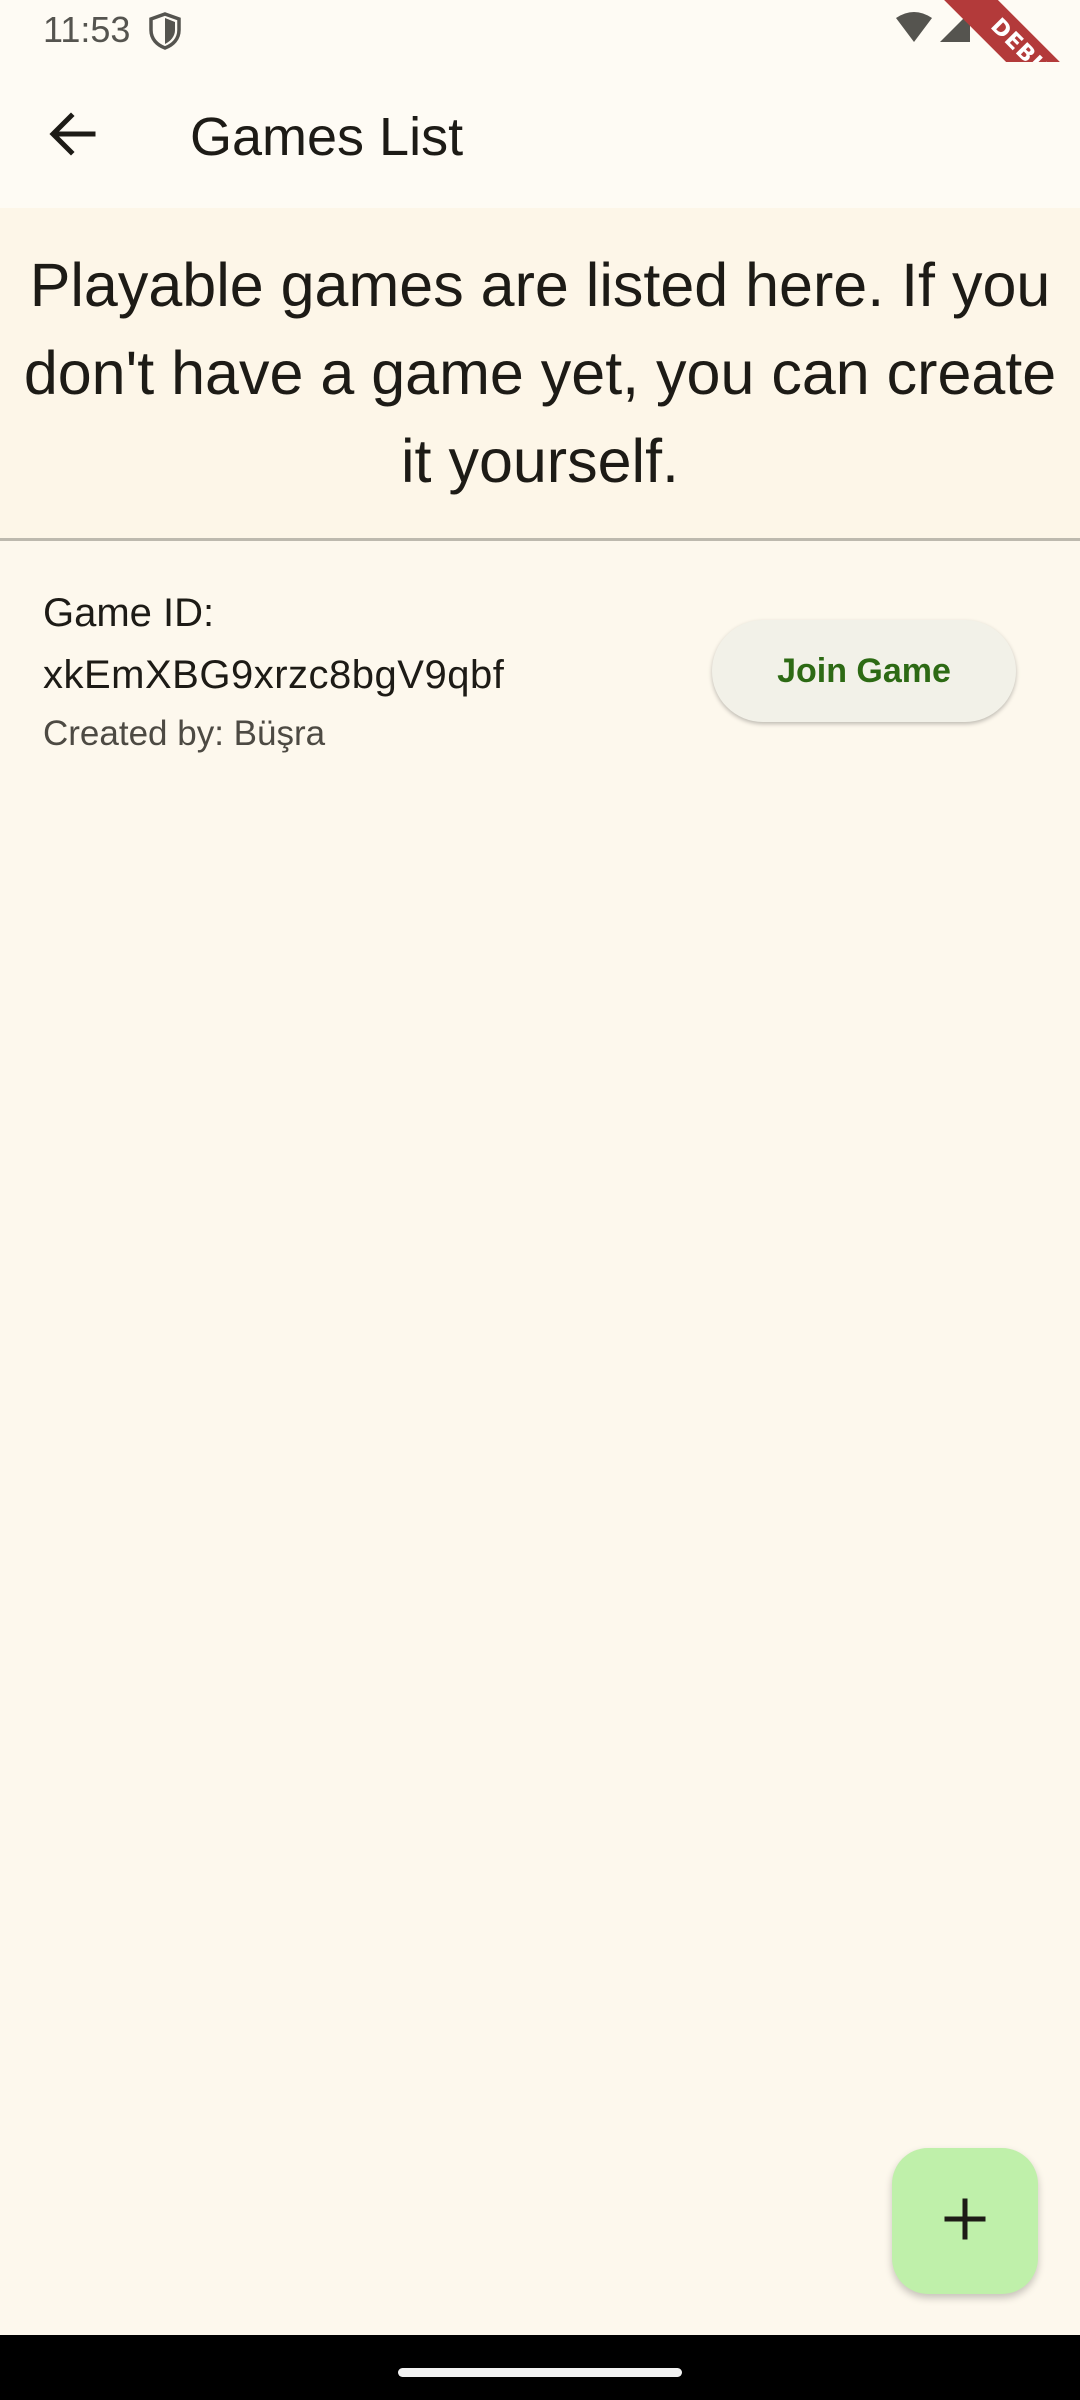 Image resolution: width=1080 pixels, height=2400 pixels. What do you see at coordinates (540, 31) in the screenshot?
I see `status-bar: 11:53` at bounding box center [540, 31].